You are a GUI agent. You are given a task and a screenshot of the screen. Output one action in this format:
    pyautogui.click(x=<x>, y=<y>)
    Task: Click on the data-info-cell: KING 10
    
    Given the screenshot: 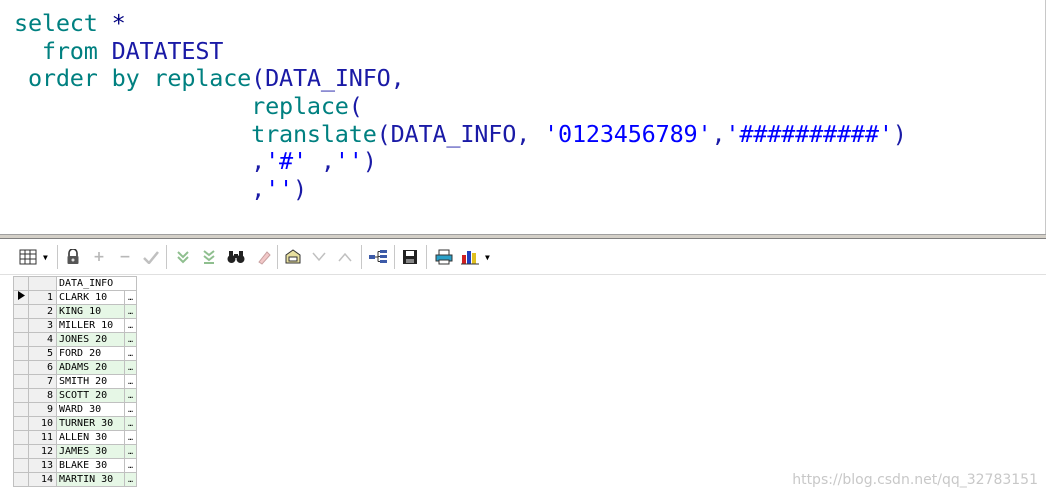 What is the action you would take?
    pyautogui.click(x=90, y=311)
    